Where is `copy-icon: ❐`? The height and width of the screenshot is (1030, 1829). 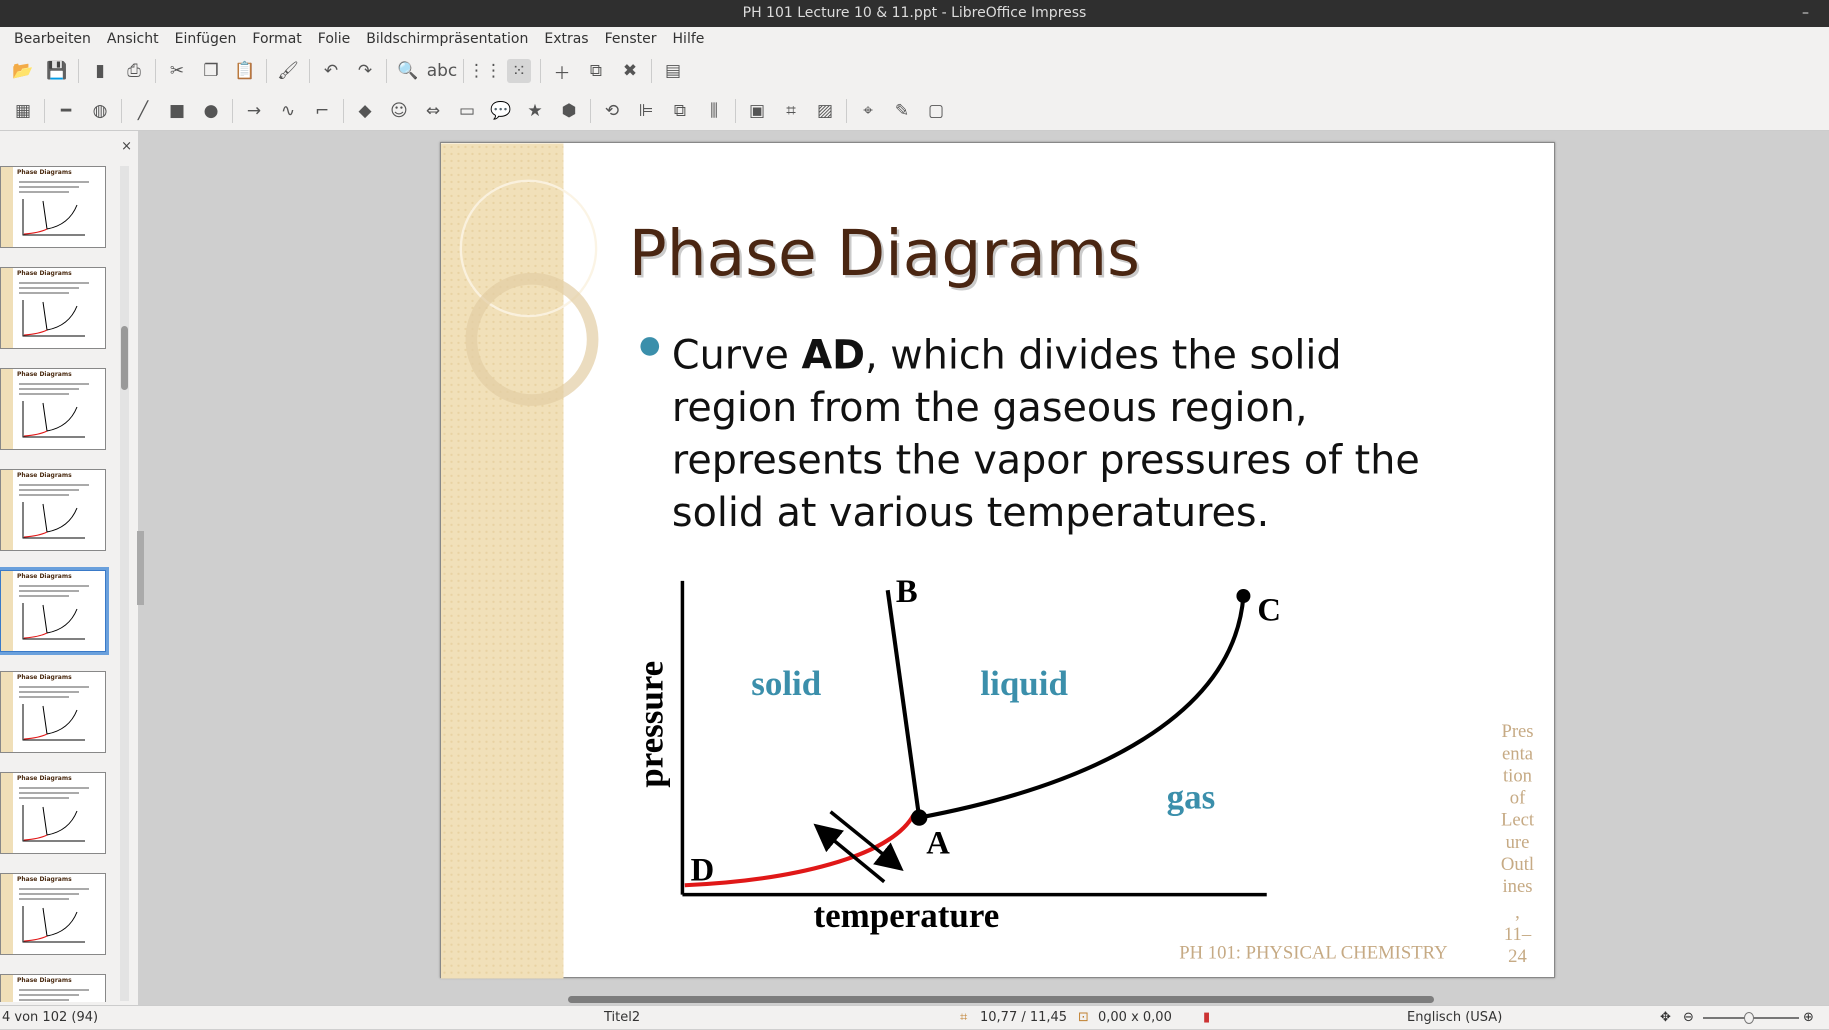 copy-icon: ❐ is located at coordinates (211, 71).